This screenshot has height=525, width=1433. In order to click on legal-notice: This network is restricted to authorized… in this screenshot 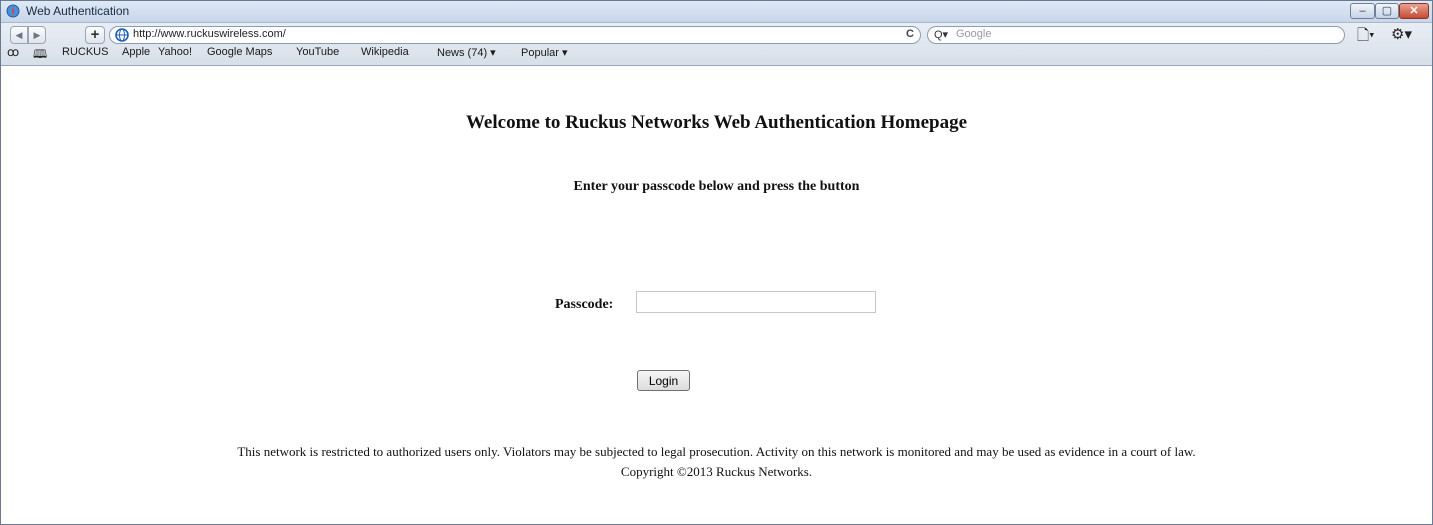, I will do `click(716, 462)`.